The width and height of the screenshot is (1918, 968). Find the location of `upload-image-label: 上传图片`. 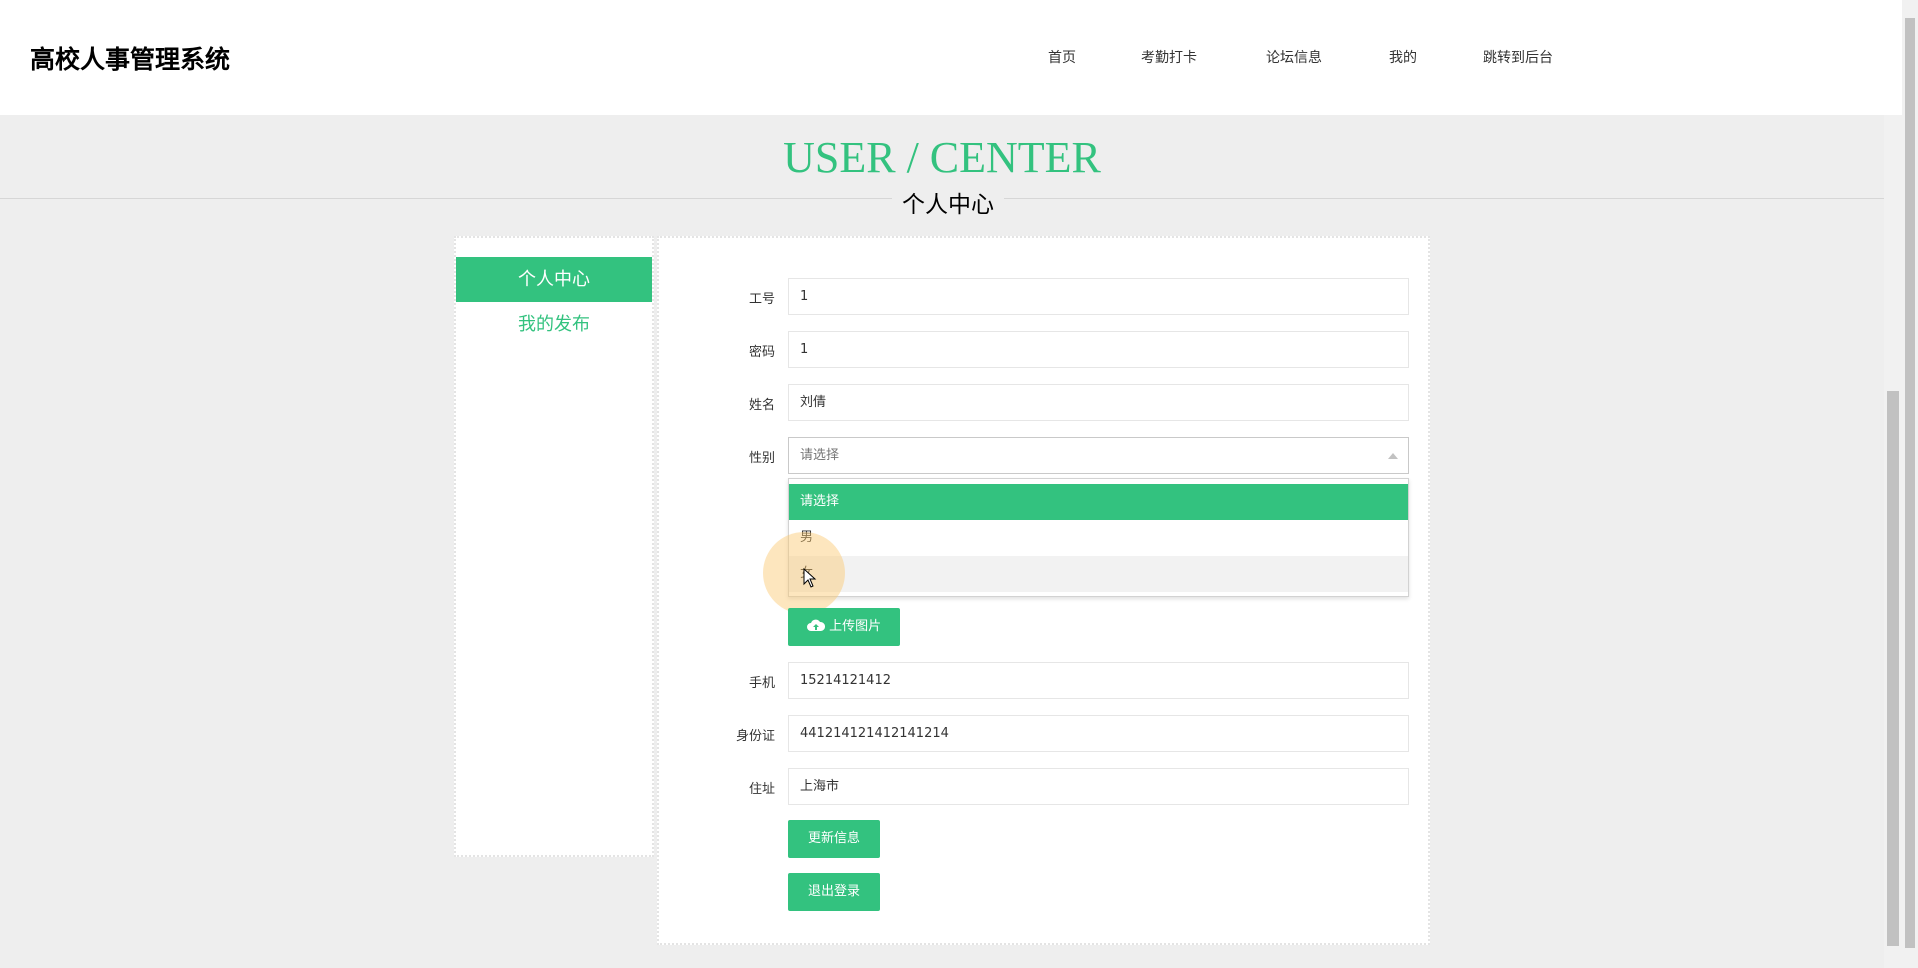

upload-image-label: 上传图片 is located at coordinates (855, 626).